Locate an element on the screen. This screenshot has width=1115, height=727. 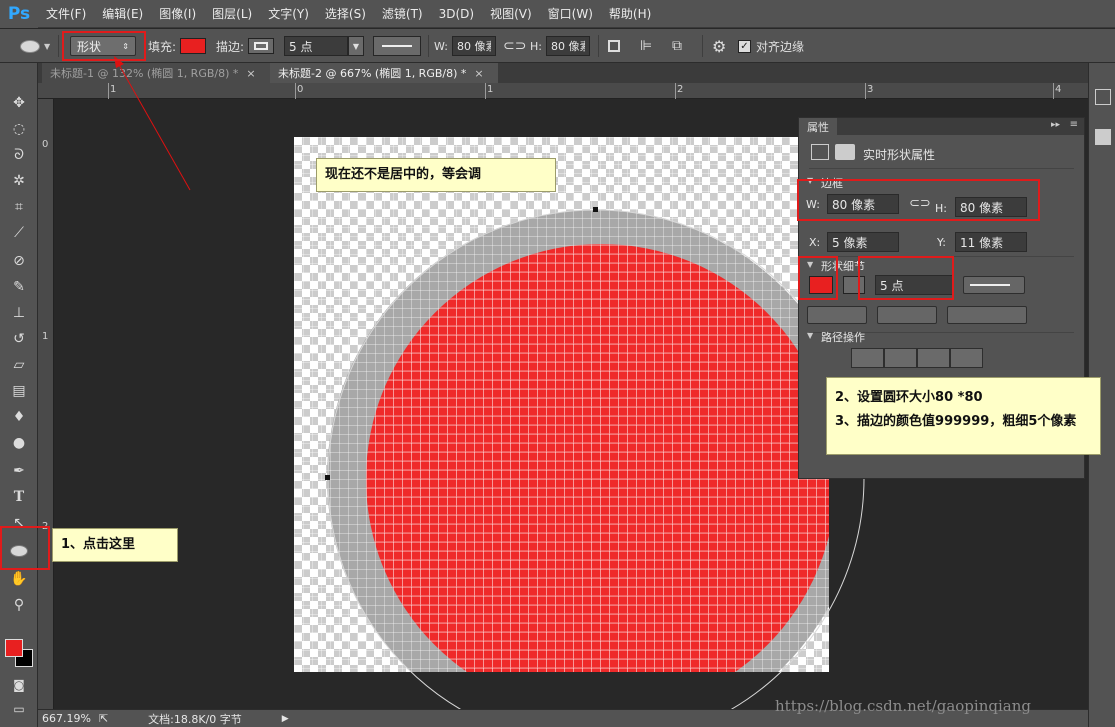
panel-heading: 实时形状属性 is located at coordinates (899, 155).